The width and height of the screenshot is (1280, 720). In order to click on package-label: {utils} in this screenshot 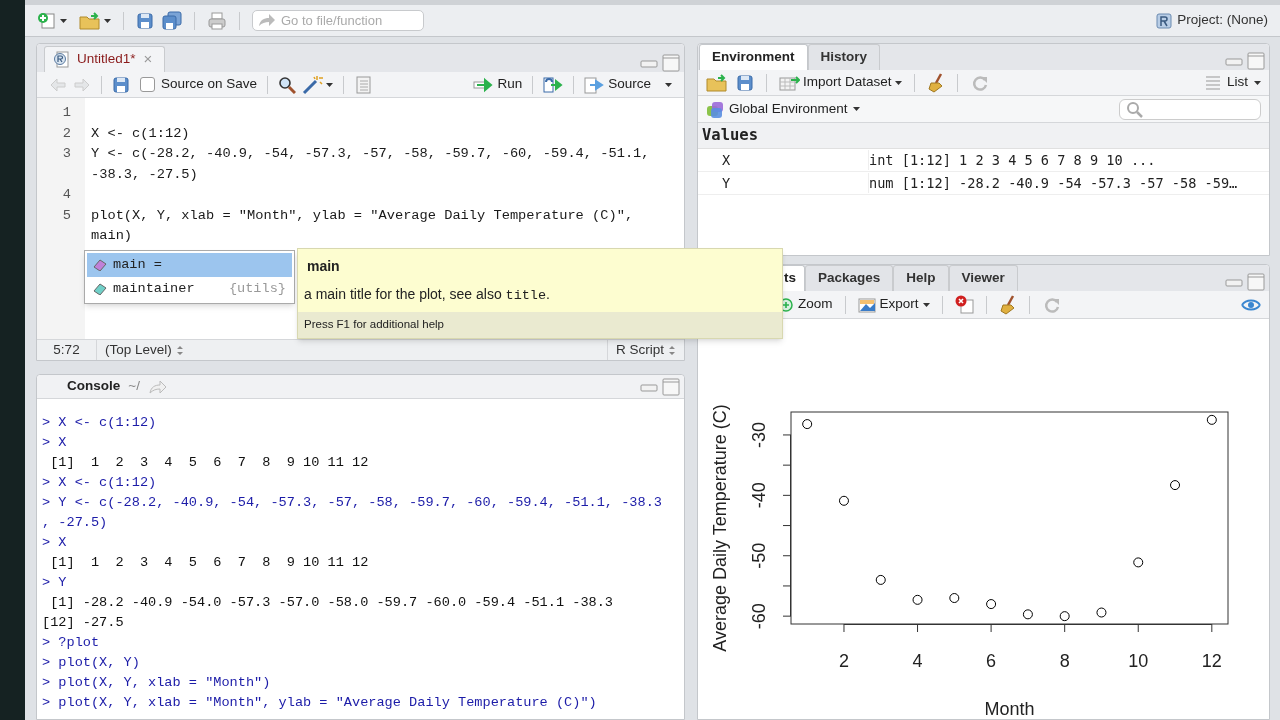, I will do `click(257, 288)`.